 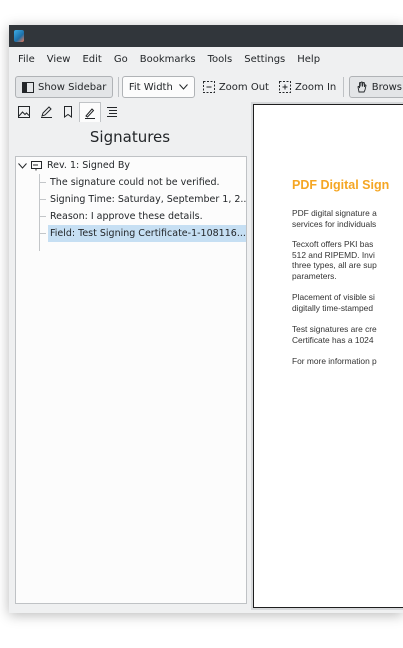 I want to click on tab-annotations, so click(x=46, y=112).